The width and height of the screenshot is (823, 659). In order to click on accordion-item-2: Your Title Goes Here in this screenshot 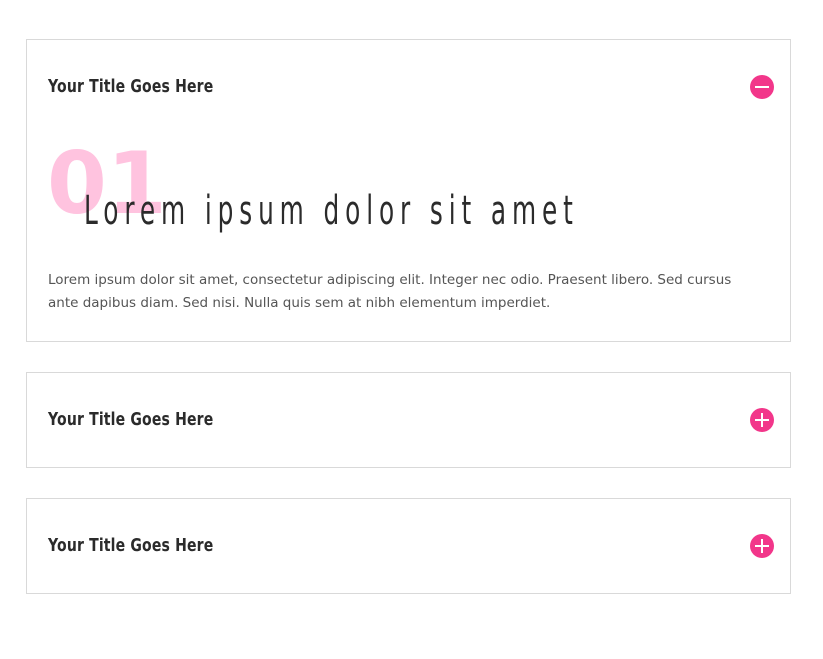, I will do `click(408, 420)`.